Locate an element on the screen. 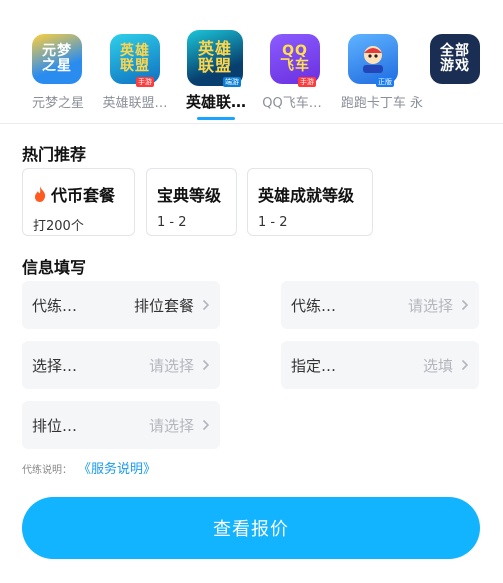 The height and width of the screenshot is (583, 503). package-card-hero-achievement: 英雄成就等级 1 - 2 is located at coordinates (310, 202).